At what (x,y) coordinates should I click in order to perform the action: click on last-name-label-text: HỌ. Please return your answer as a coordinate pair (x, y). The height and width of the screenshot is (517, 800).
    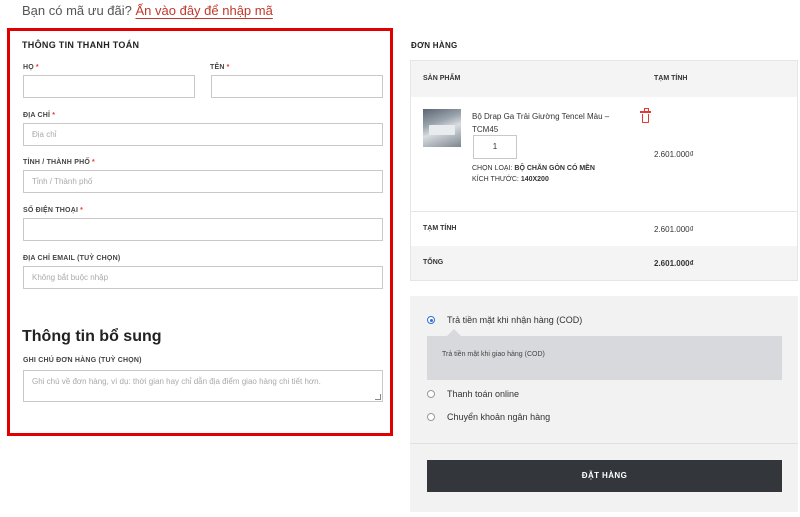
    Looking at the image, I should click on (28, 67).